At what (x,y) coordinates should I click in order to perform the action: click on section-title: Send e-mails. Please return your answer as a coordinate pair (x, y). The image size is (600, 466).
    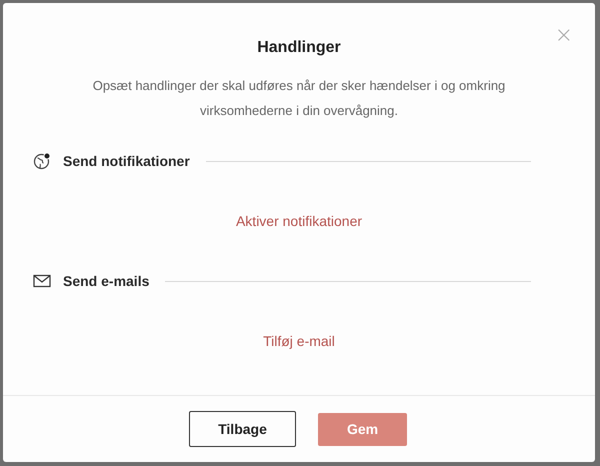
    Looking at the image, I should click on (106, 281).